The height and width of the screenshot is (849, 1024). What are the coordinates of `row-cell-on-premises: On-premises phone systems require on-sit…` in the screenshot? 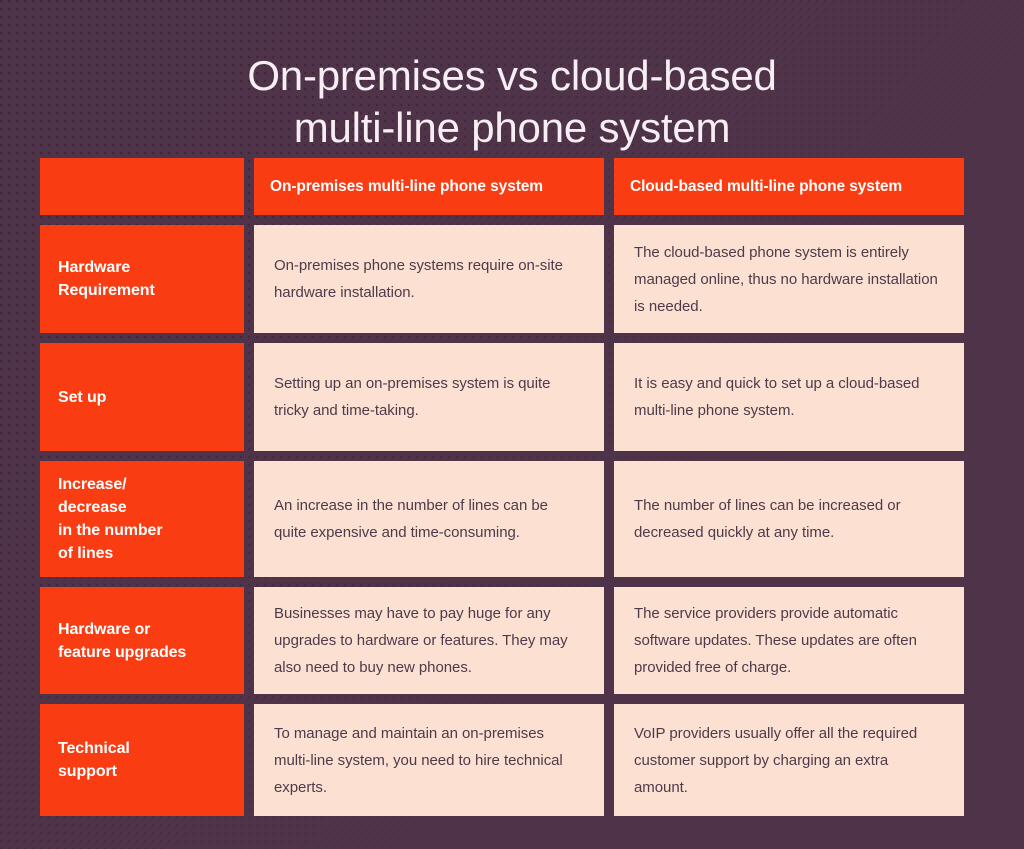 It's located at (429, 279).